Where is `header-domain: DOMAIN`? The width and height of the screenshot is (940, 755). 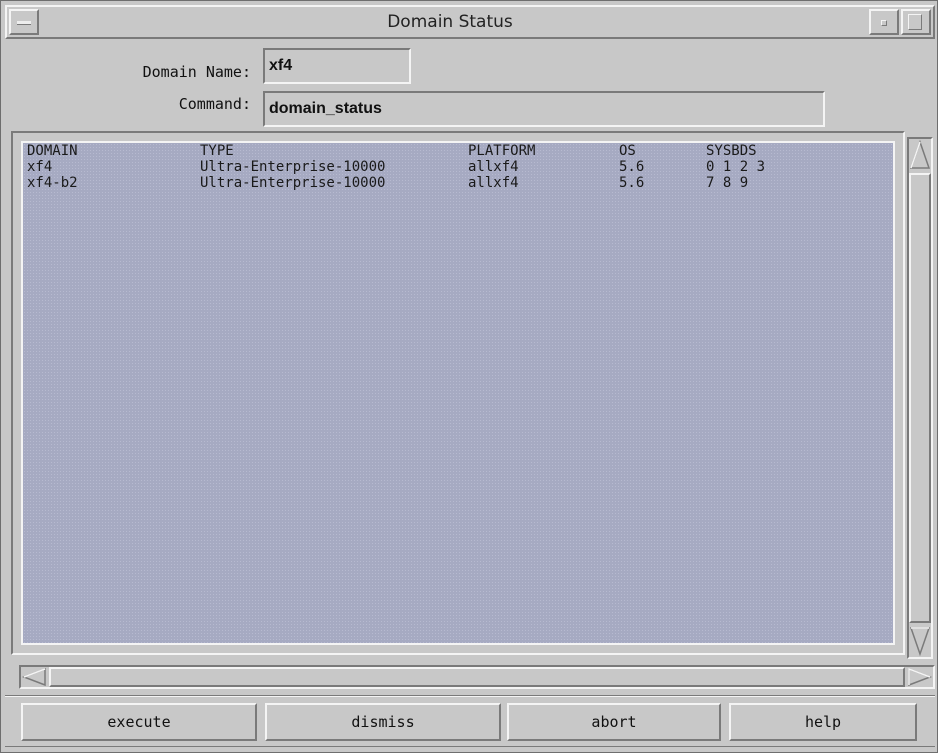 header-domain: DOMAIN is located at coordinates (52, 151).